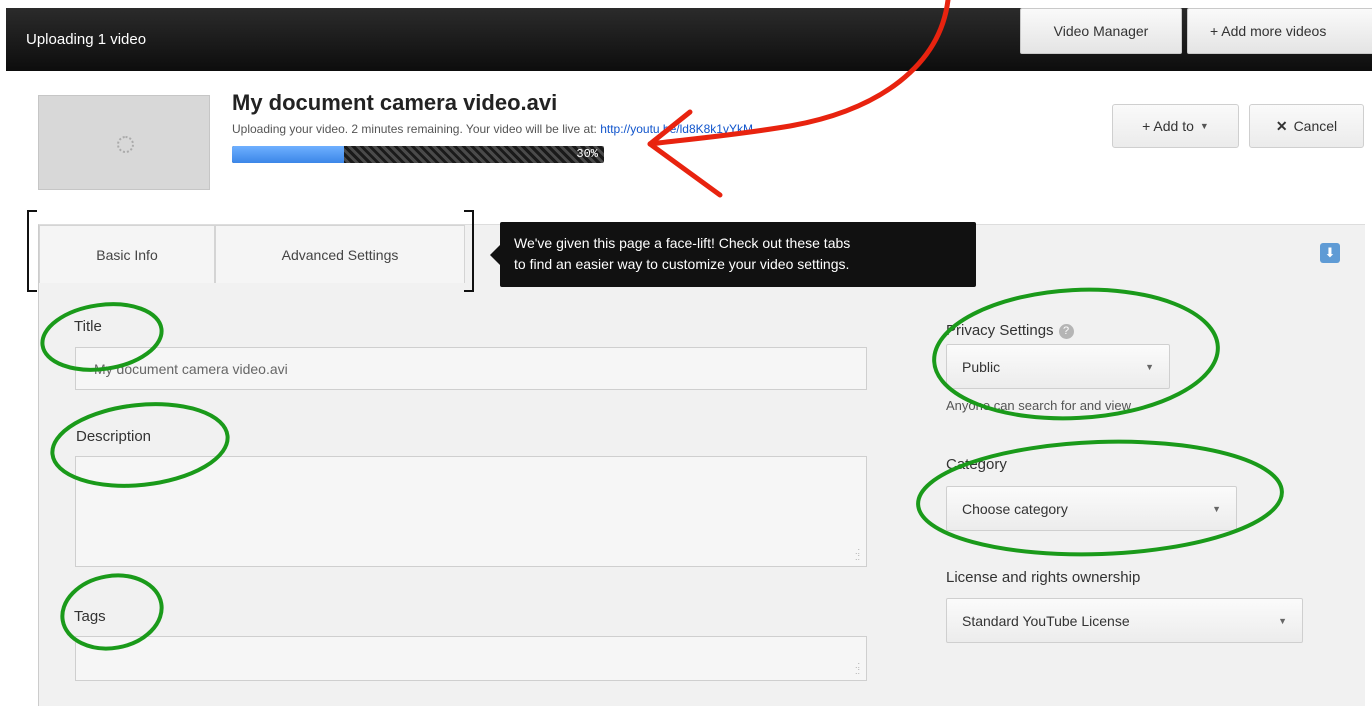  Describe the element at coordinates (1279, 31) in the screenshot. I see `add-more-videos-button: + Add more videos` at that location.